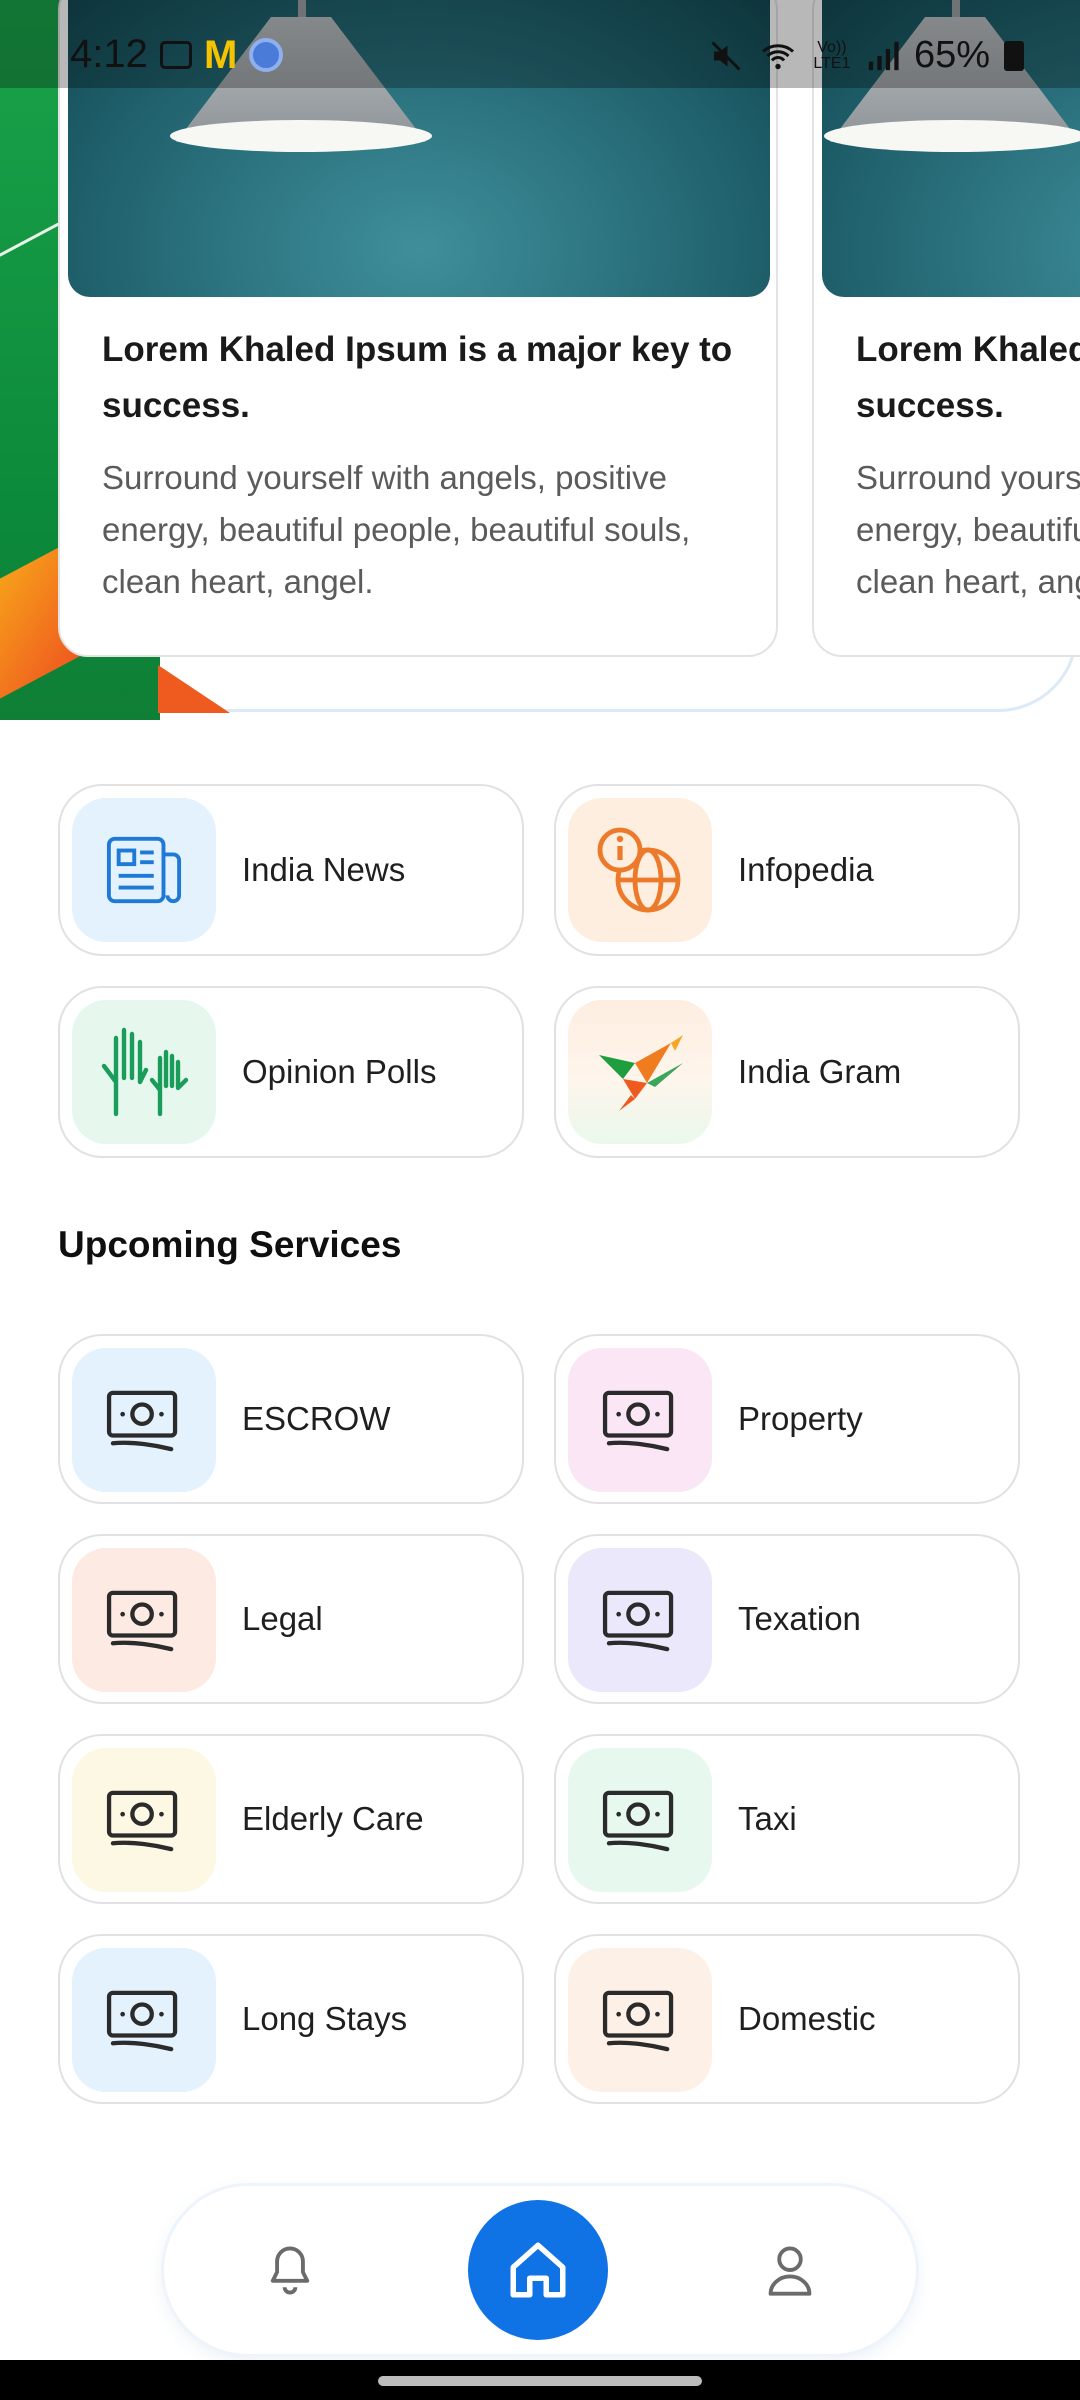  Describe the element at coordinates (325, 2018) in the screenshot. I see `tile-label: Long Stays` at that location.